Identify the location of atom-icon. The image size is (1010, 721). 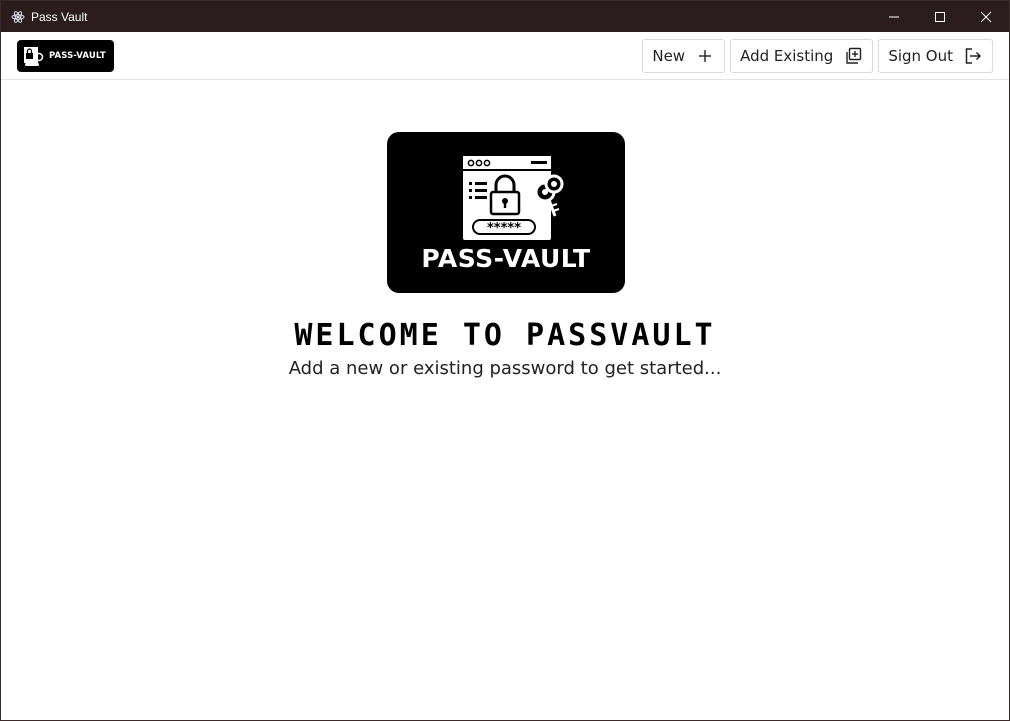
(18, 17).